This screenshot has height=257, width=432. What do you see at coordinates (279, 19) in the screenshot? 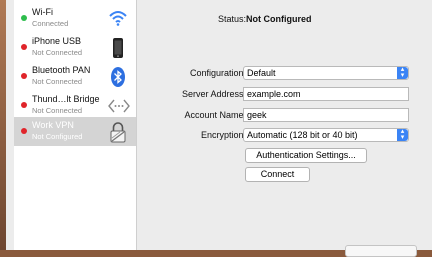
I see `status-value: Not Configured` at bounding box center [279, 19].